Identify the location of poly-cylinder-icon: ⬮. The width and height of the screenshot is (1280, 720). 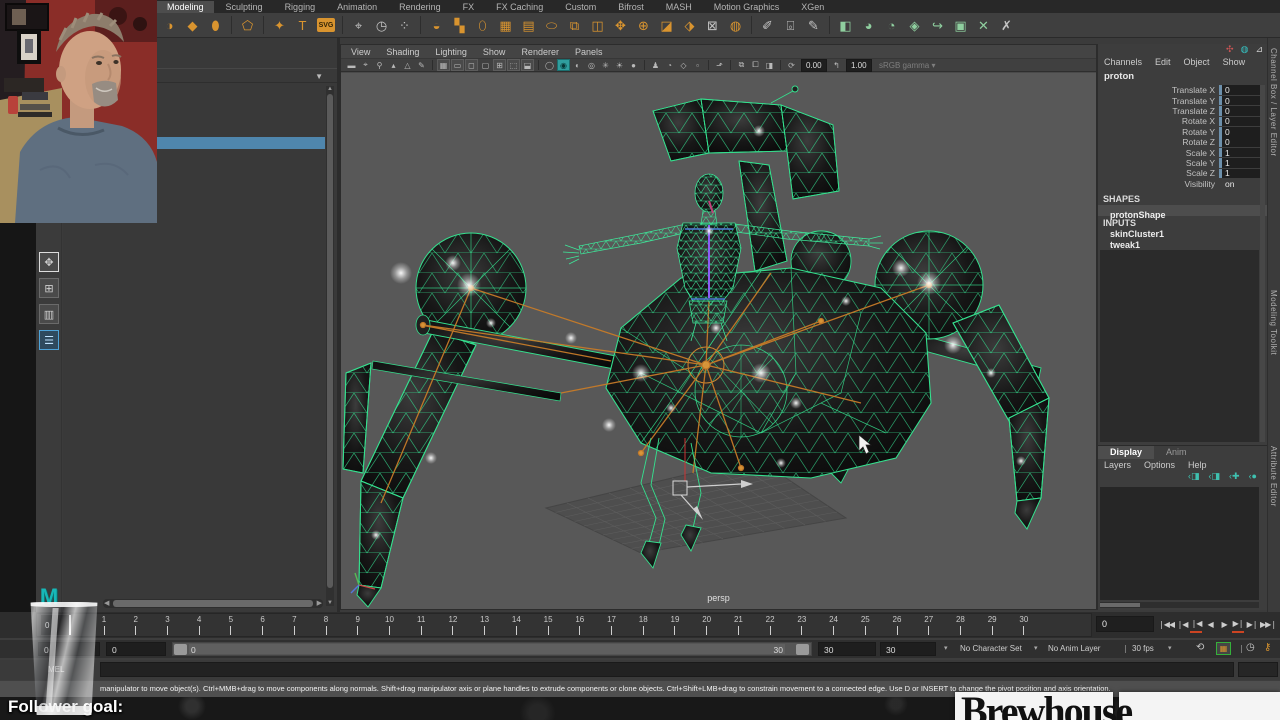
(215, 25).